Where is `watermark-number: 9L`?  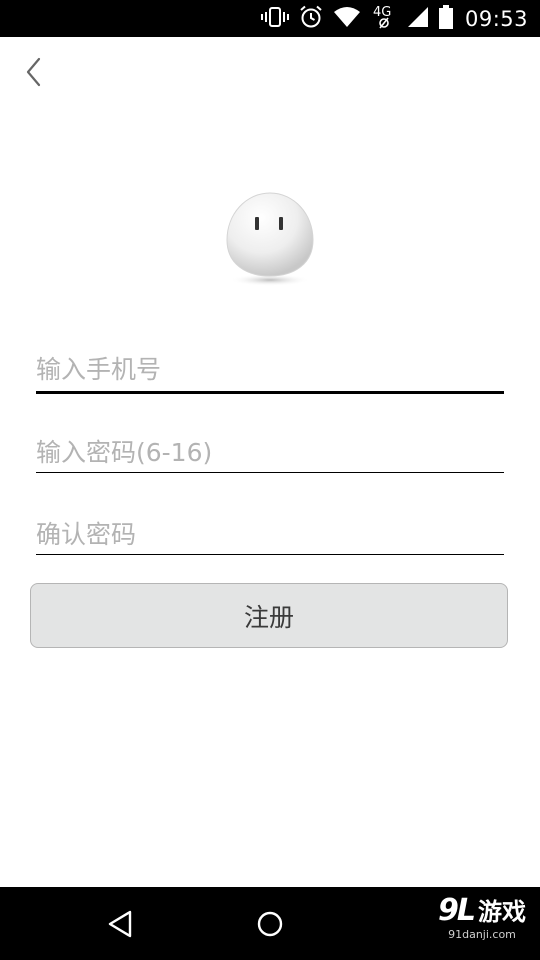
watermark-number: 9L is located at coordinates (457, 910).